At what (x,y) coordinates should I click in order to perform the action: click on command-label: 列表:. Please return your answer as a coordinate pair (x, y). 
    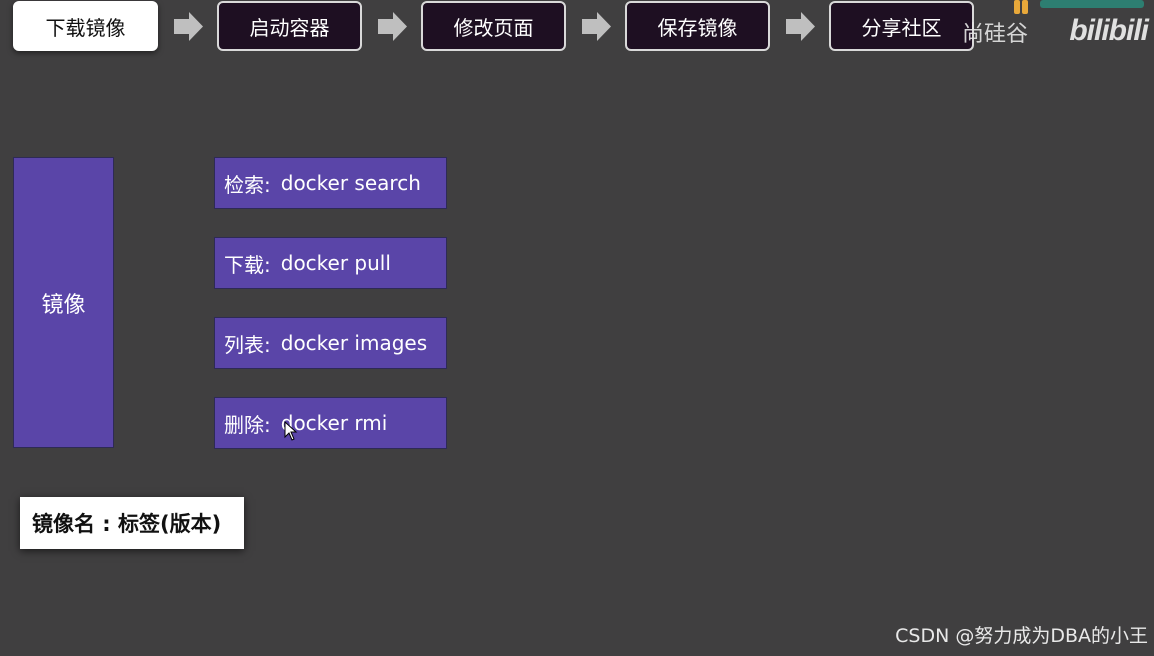
    Looking at the image, I should click on (247, 344).